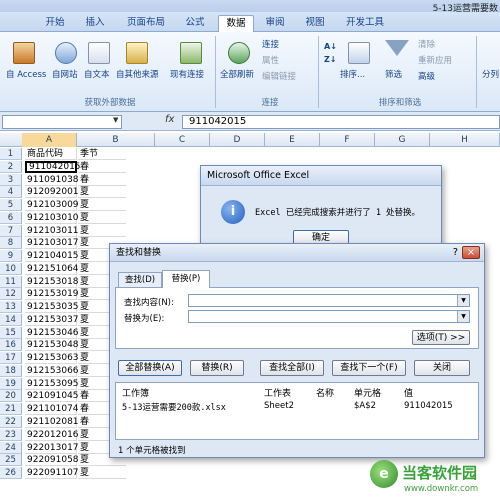 This screenshot has width=500, height=502. Describe the element at coordinates (52, 358) in the screenshot. I see `cell-a: 912153063` at that location.